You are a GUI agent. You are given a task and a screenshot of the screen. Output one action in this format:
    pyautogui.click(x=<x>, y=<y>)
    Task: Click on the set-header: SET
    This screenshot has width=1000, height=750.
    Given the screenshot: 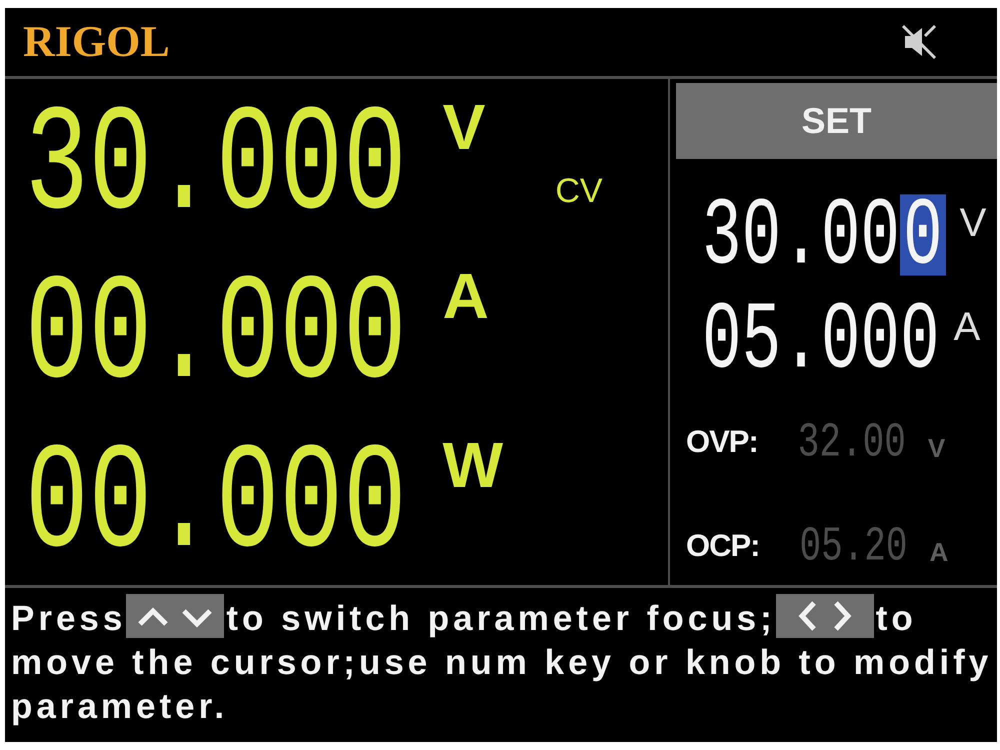 What is the action you would take?
    pyautogui.click(x=836, y=121)
    